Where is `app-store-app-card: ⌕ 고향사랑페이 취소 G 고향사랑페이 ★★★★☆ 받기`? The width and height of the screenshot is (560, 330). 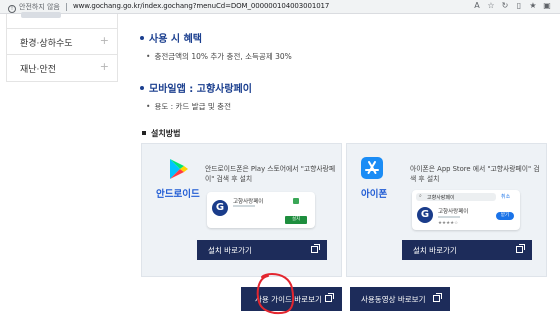 app-store-app-card: ⌕ 고향사랑페이 취소 G 고향사랑페이 ★★★★☆ 받기 is located at coordinates (466, 210).